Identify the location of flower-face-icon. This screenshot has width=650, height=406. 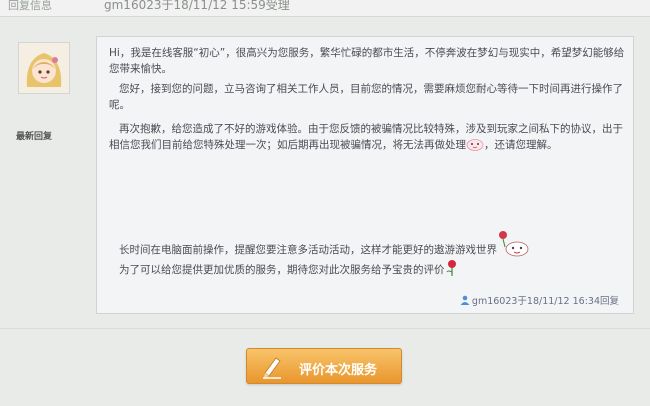
(514, 244).